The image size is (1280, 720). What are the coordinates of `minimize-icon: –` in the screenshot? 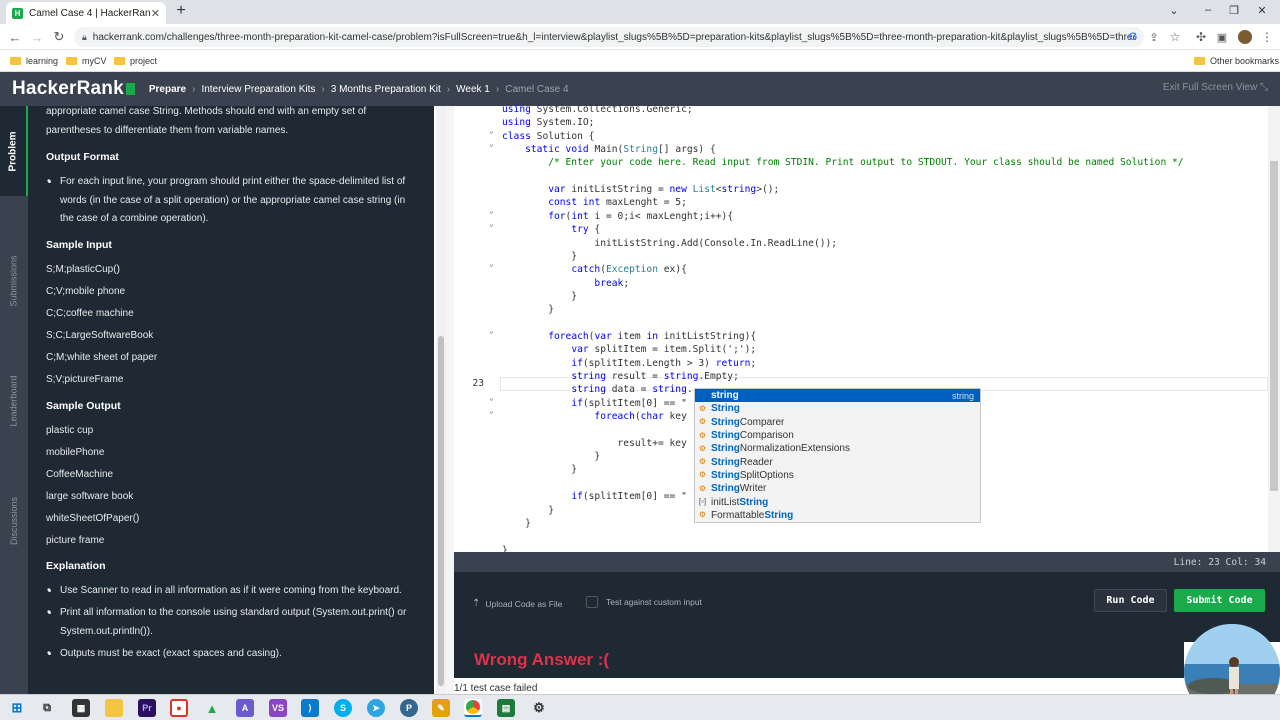 It's located at (1208, 10).